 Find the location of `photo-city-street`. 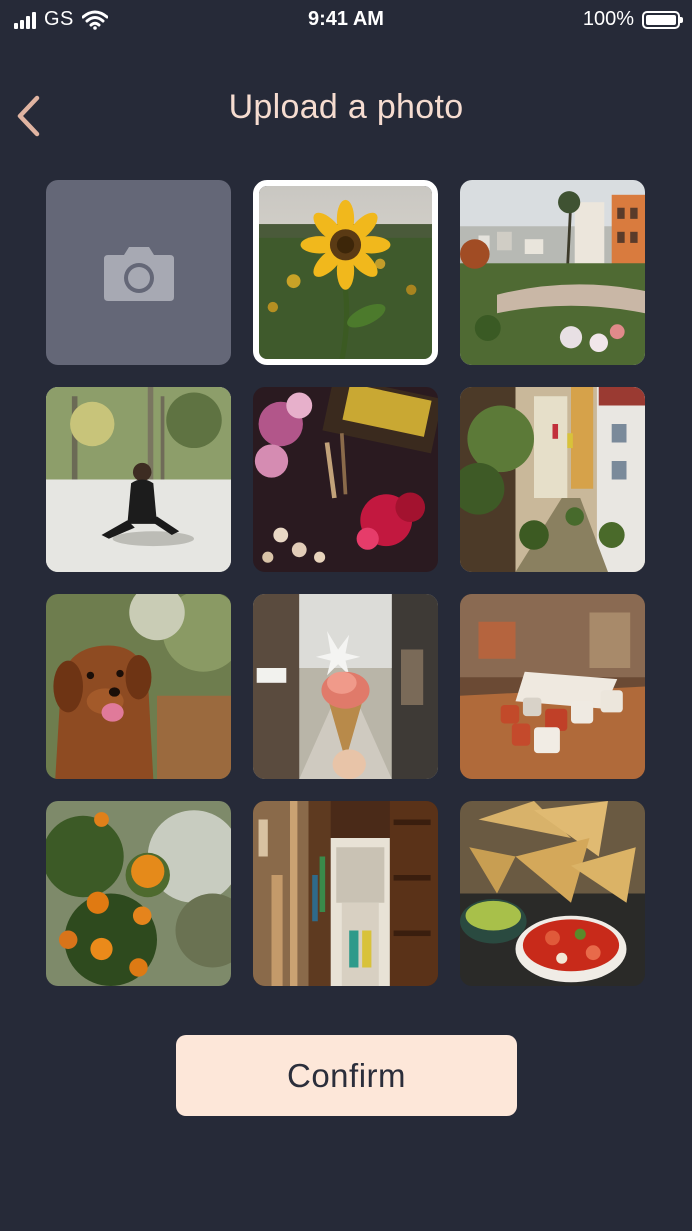

photo-city-street is located at coordinates (552, 272).